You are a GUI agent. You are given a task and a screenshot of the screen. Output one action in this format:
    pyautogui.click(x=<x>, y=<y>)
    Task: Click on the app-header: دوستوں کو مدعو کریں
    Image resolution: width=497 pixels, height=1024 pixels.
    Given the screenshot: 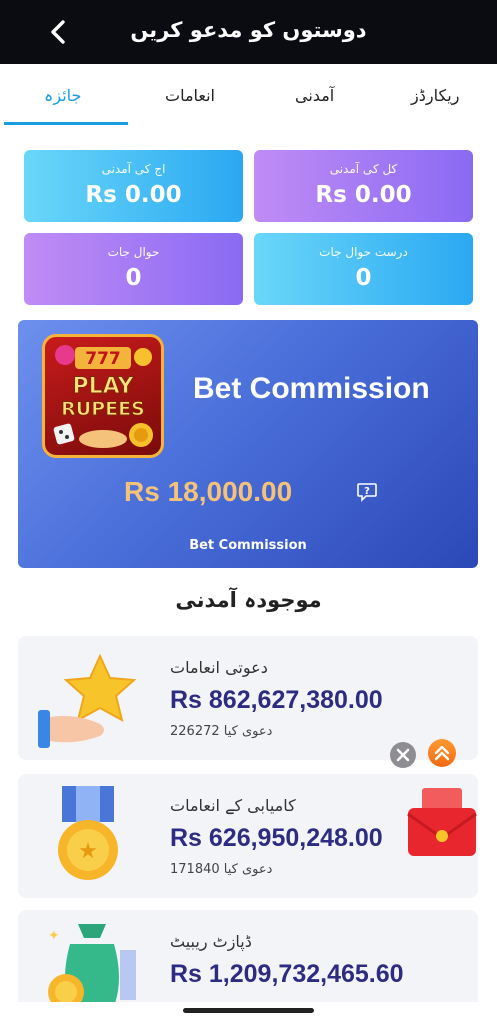 What is the action you would take?
    pyautogui.click(x=248, y=32)
    